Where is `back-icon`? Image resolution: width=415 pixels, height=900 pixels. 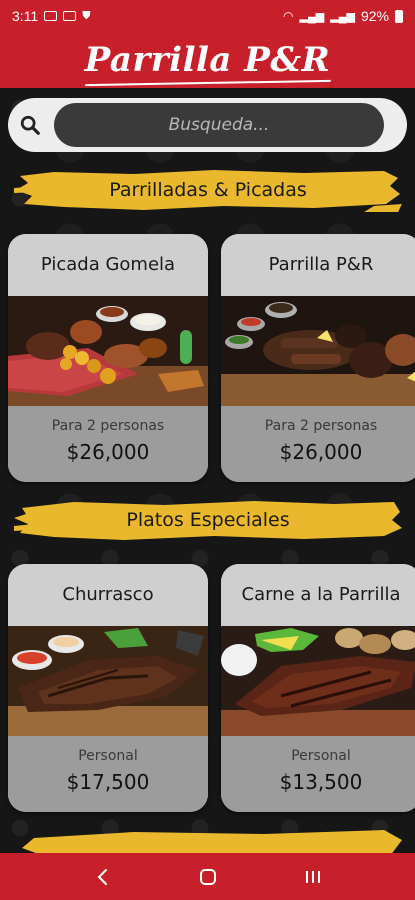
back-icon is located at coordinates (102, 876).